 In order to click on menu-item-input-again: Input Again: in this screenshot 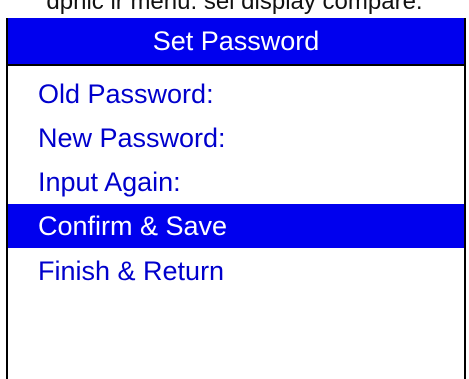, I will do `click(236, 182)`.